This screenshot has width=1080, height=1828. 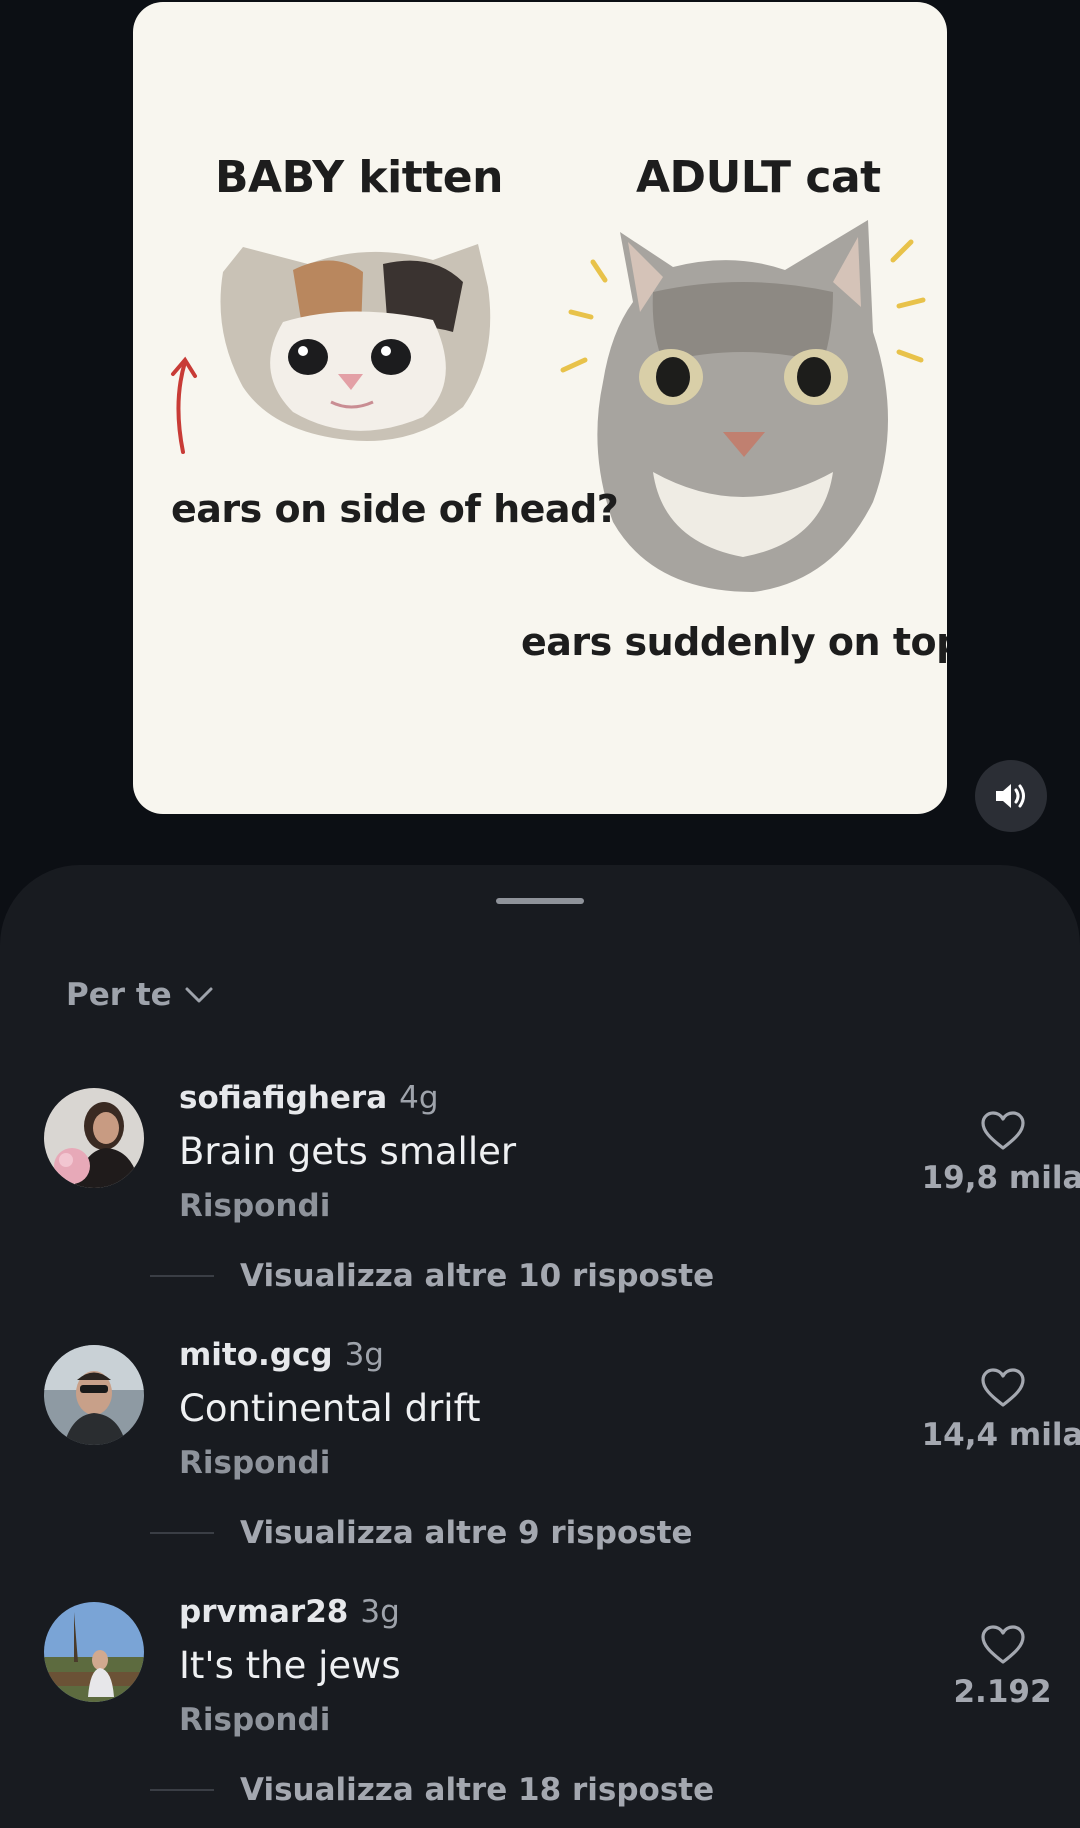 I want to click on meme-illustration, so click(x=548, y=406).